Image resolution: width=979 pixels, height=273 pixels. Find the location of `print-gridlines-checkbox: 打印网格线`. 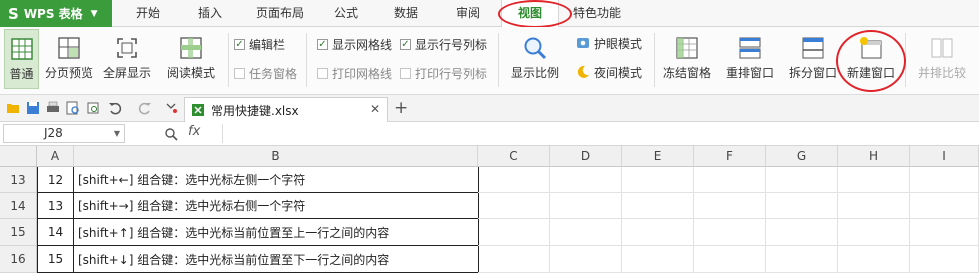

print-gridlines-checkbox: 打印网格线 is located at coordinates (354, 73).